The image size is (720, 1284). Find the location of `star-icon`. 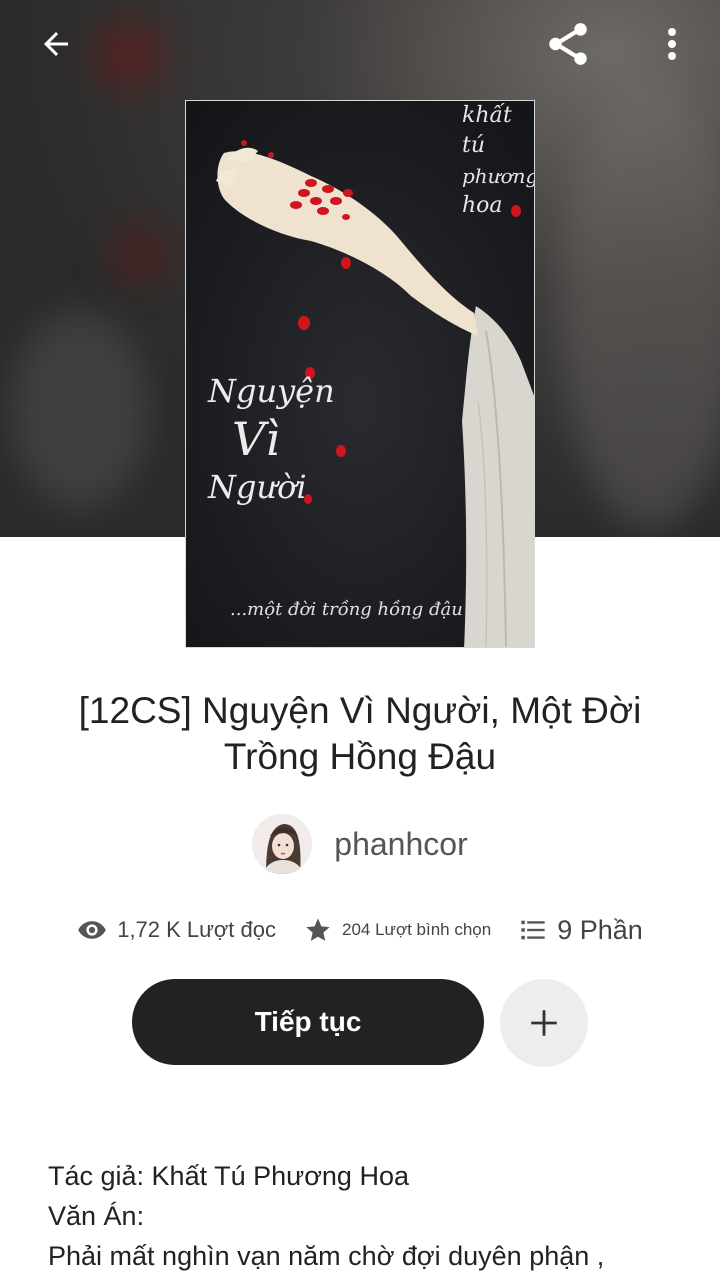

star-icon is located at coordinates (318, 929).